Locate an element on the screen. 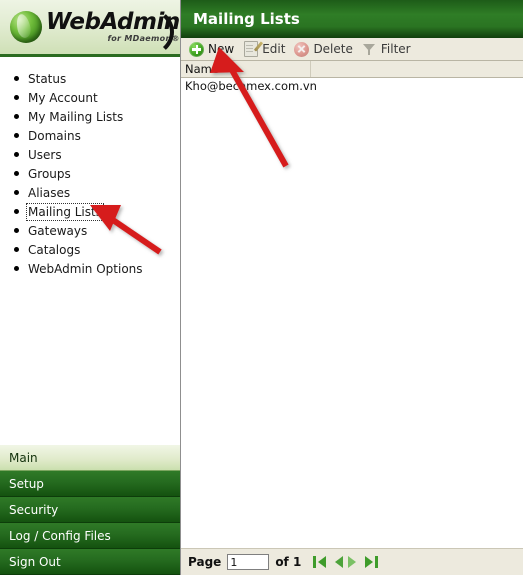  section-tab-log-config-files: Log / Config Files is located at coordinates (90, 536).